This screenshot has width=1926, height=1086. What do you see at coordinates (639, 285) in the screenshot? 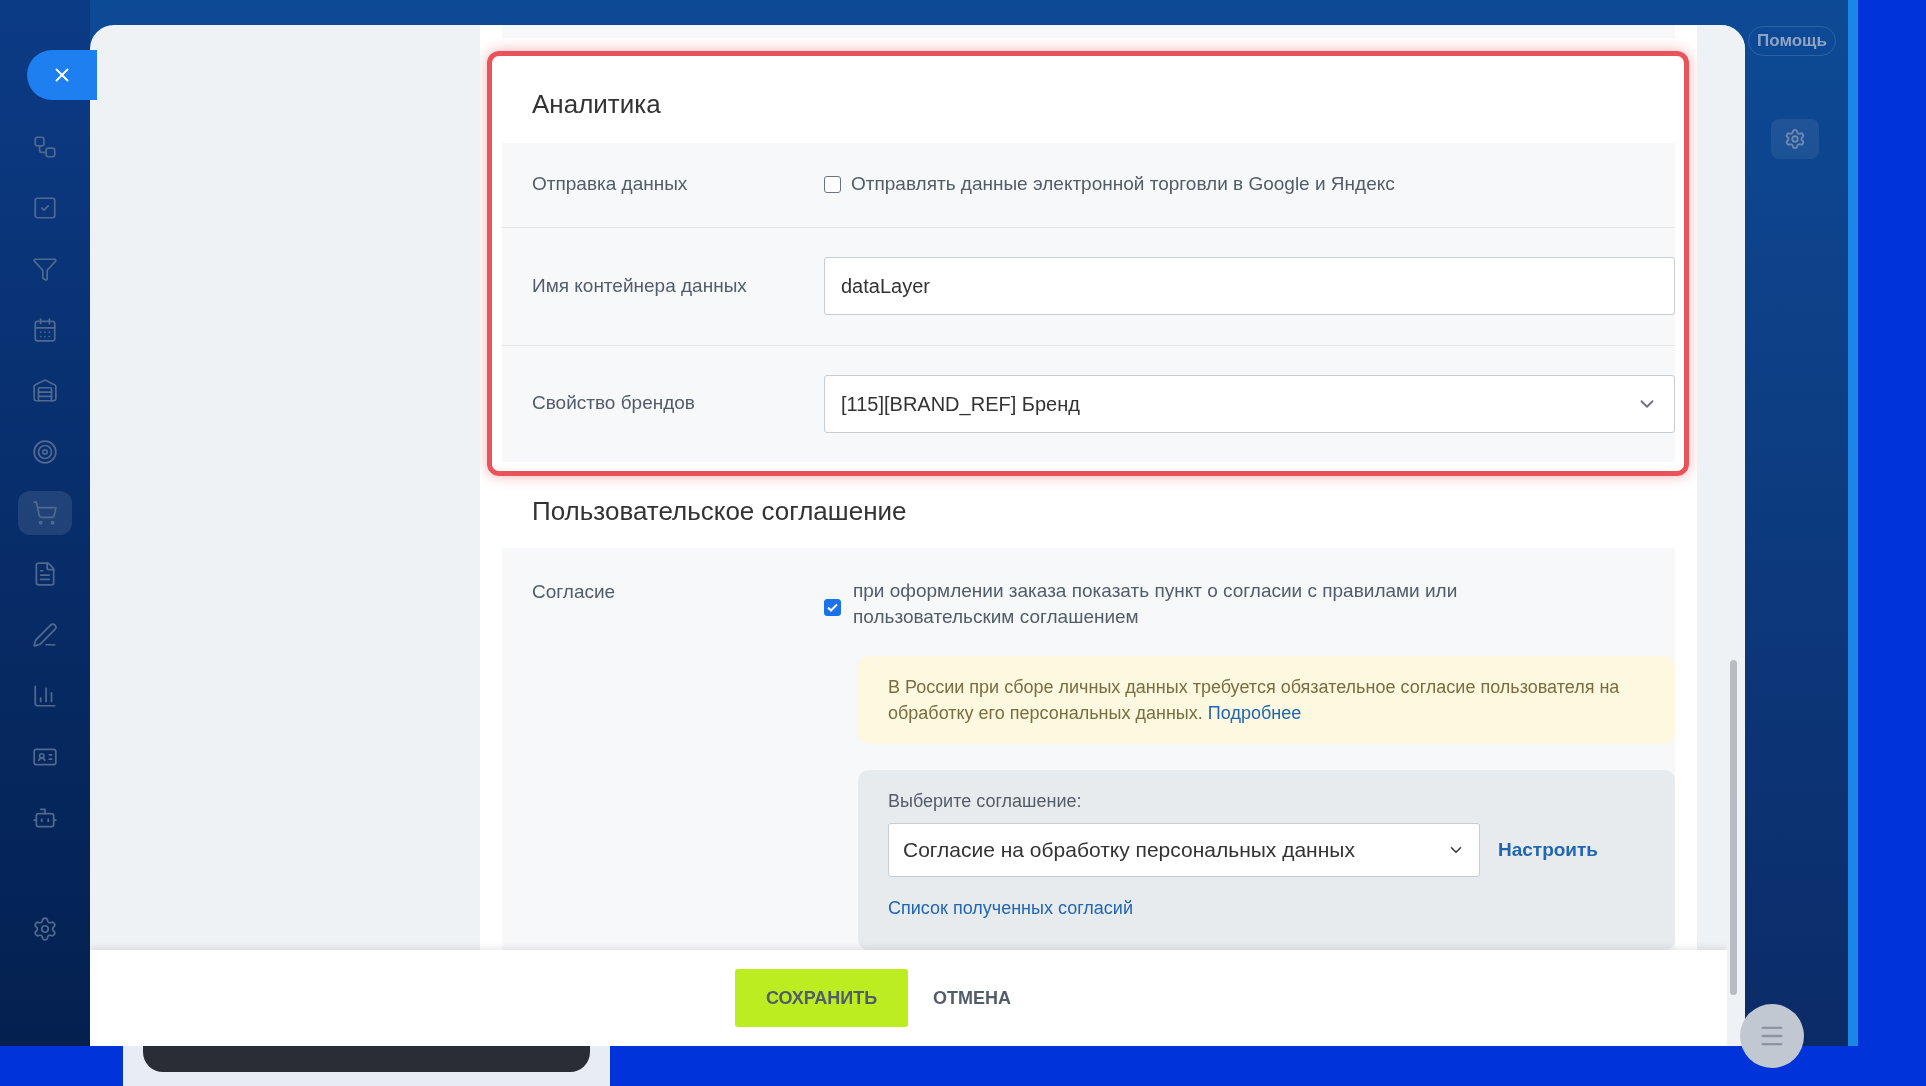
I see `row-label: Имя контейнера данных` at bounding box center [639, 285].